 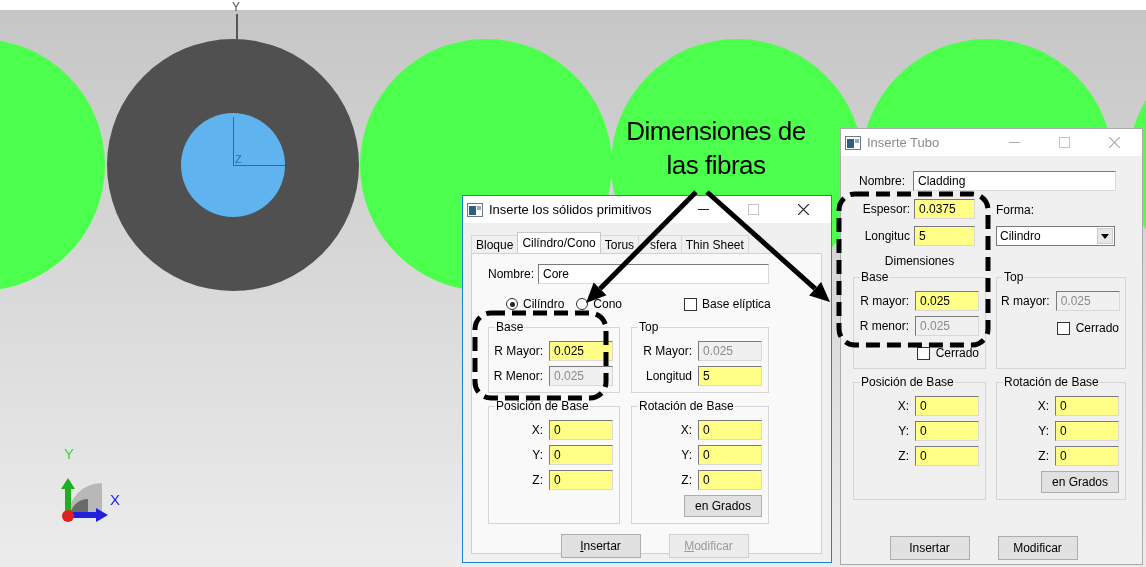 I want to click on section-label: Dimensiones, so click(x=919, y=261).